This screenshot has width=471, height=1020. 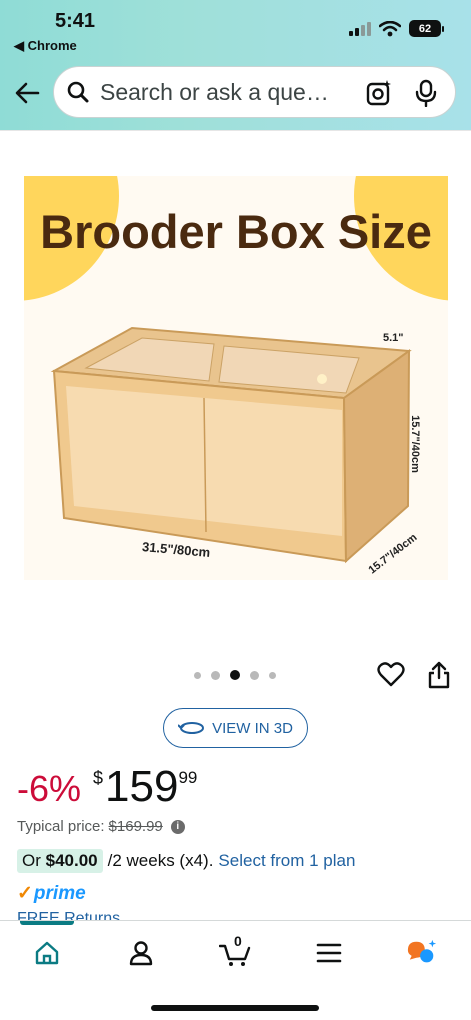 I want to click on dimension-height: 15.7"/40cm, so click(x=414, y=444).